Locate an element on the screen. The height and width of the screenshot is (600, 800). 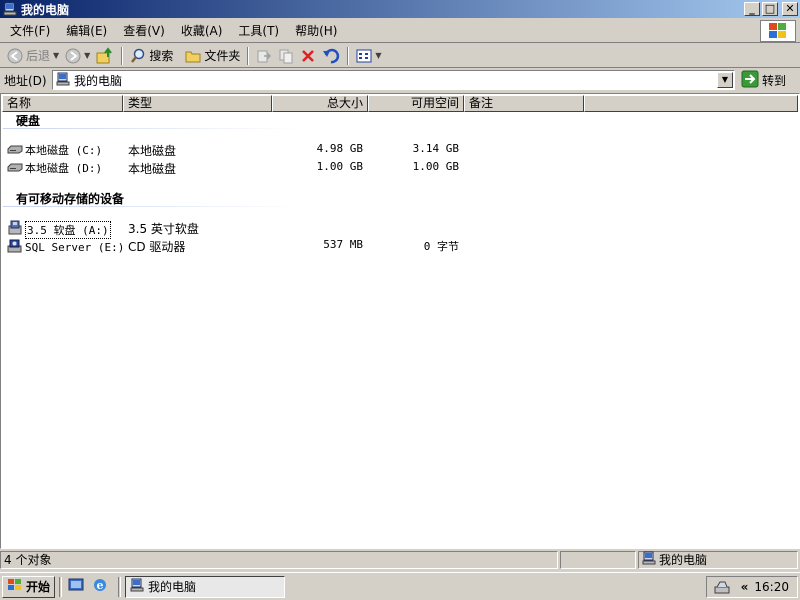
folders-label: 文件夹 is located at coordinates (222, 56).